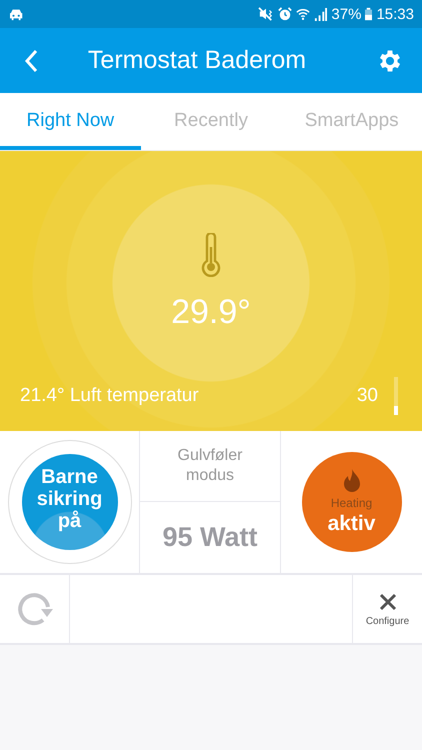 This screenshot has height=750, width=422. I want to click on battery-percent: 37%, so click(346, 14).